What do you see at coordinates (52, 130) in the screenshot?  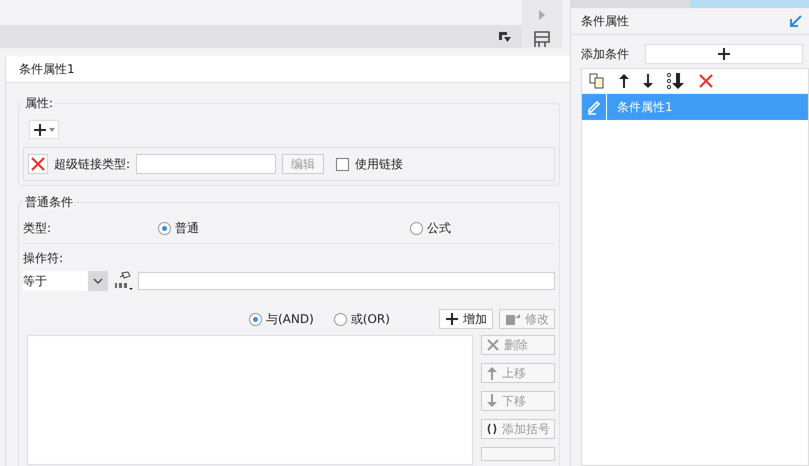 I see `caret-icon` at bounding box center [52, 130].